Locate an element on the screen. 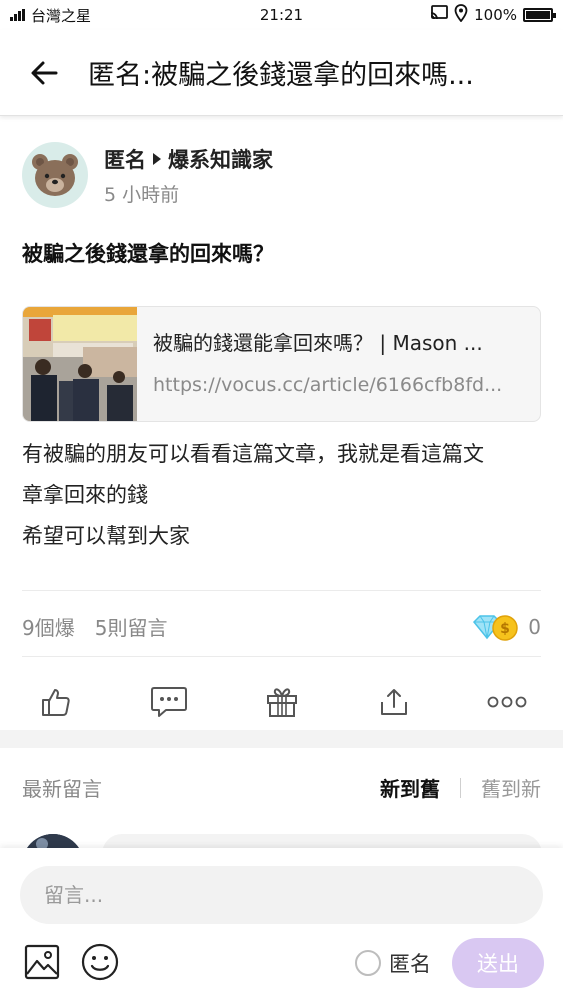  comment-button is located at coordinates (169, 702).